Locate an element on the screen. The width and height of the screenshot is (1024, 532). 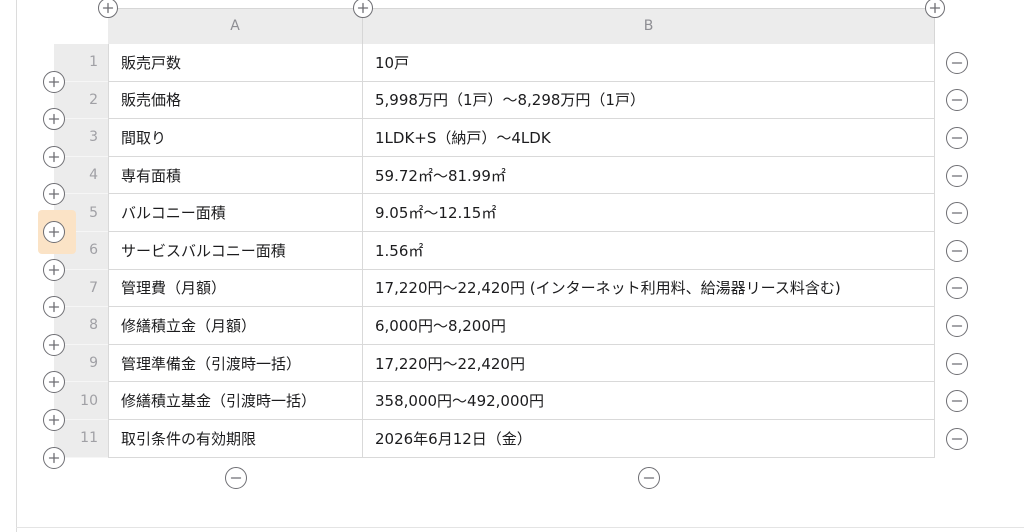
table-cell-b: 2026年6月12日（金） is located at coordinates (649, 439).